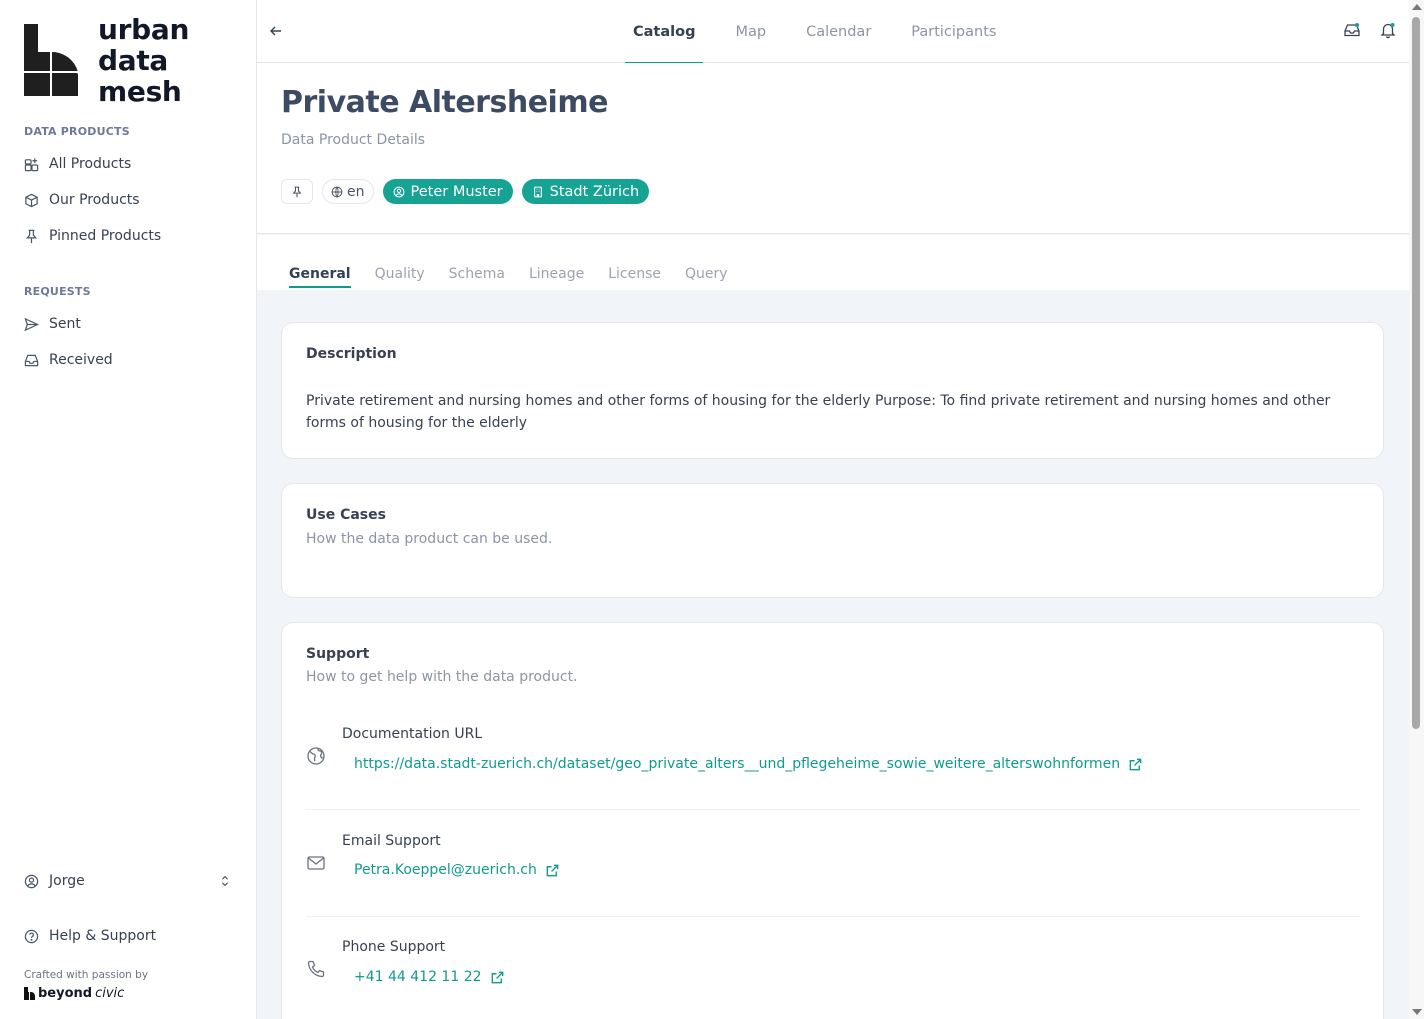 The image size is (1424, 1019). I want to click on sidebar-item-label: Pinned Products, so click(105, 236).